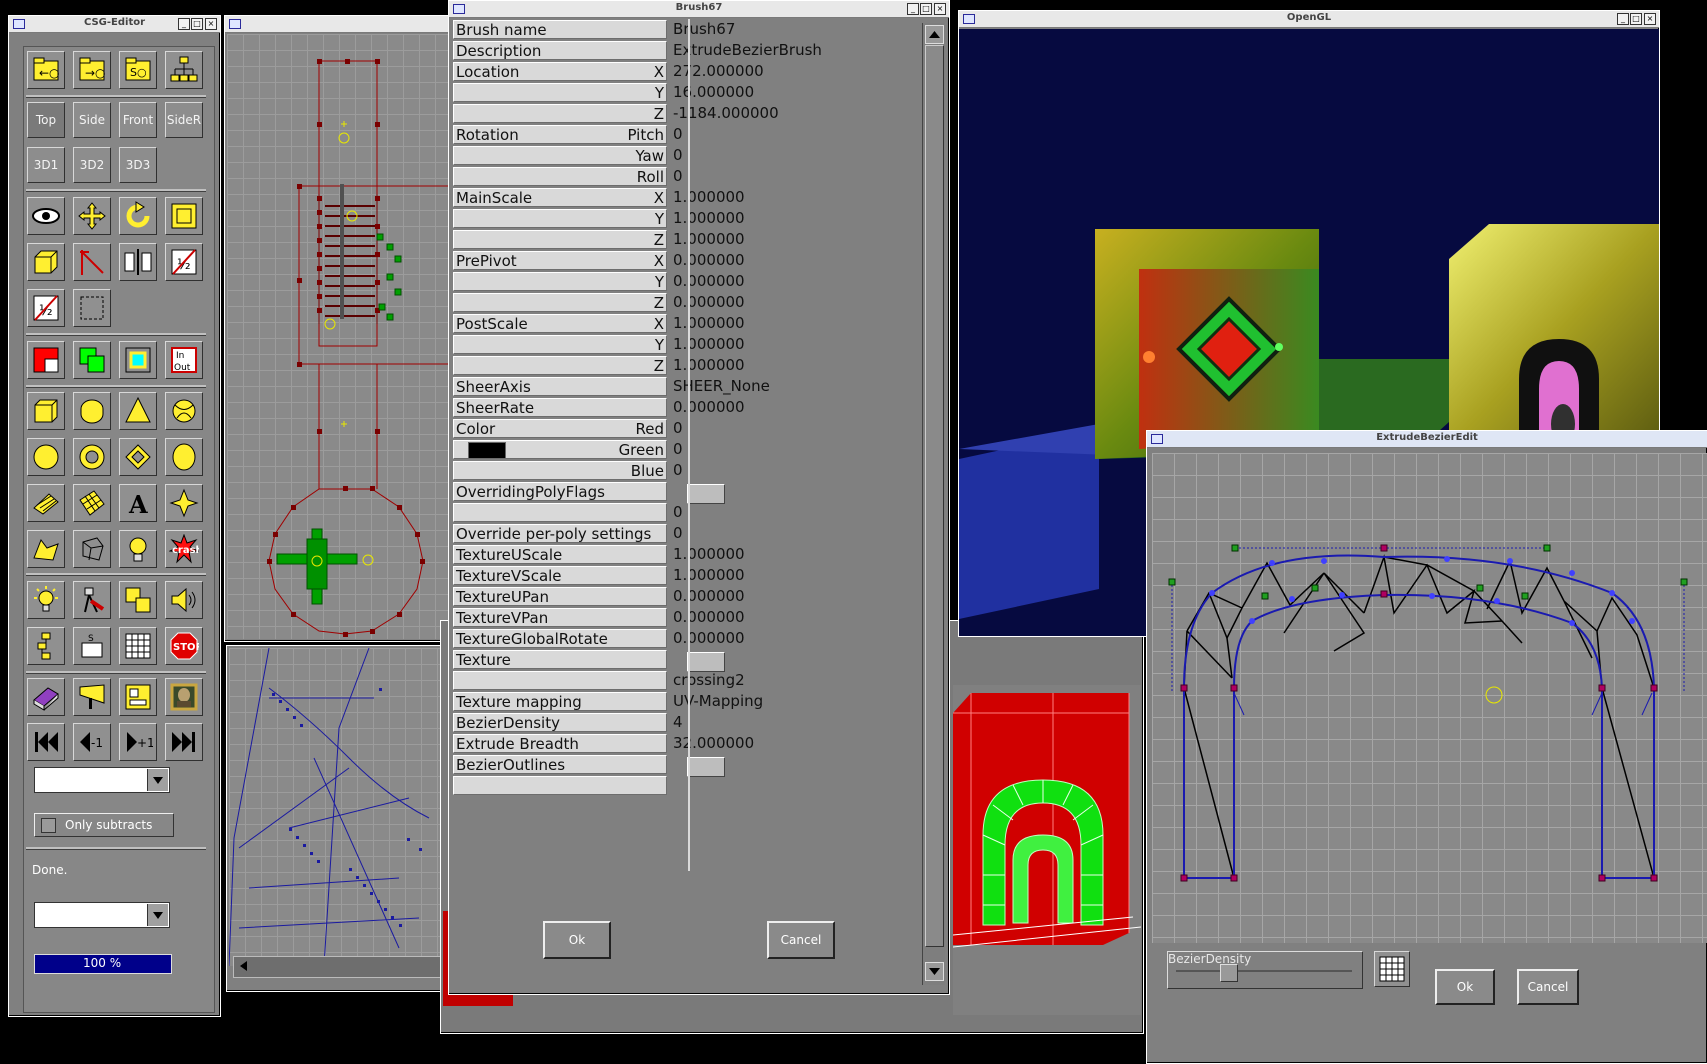  I want to click on property-row: Blue 0, so click(671, 470).